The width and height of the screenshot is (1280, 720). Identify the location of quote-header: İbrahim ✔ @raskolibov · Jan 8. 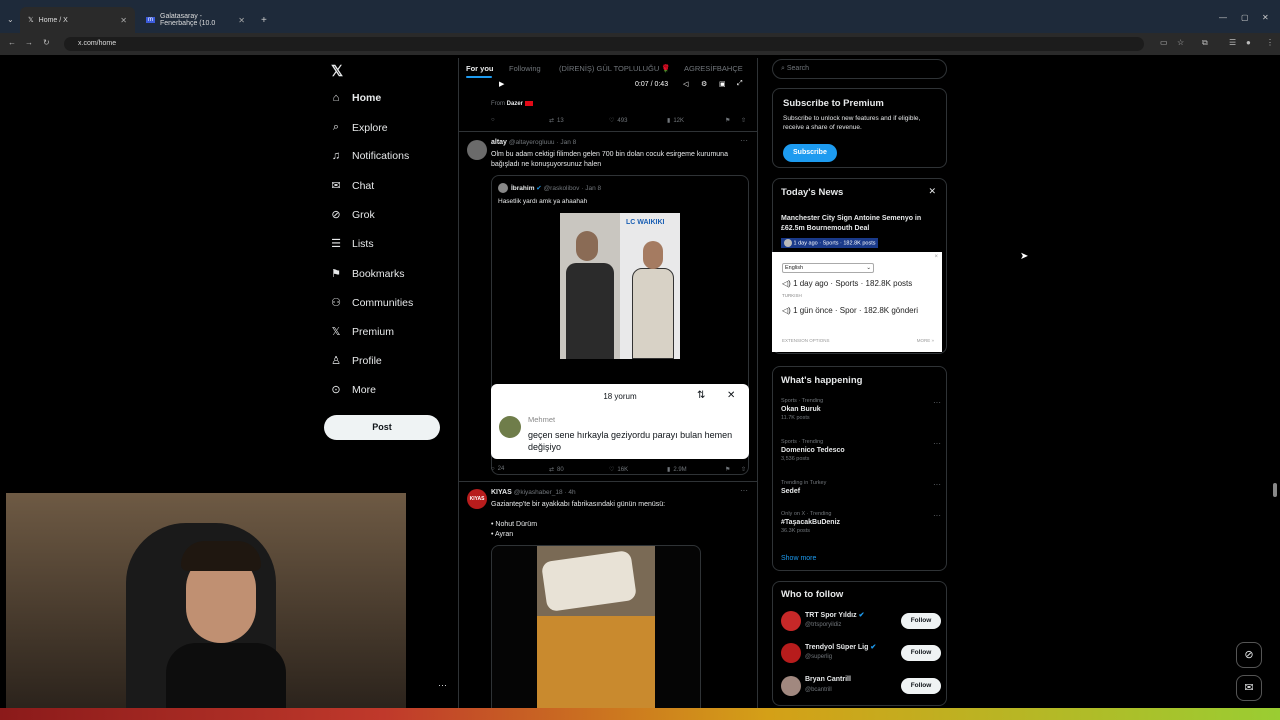
(556, 188).